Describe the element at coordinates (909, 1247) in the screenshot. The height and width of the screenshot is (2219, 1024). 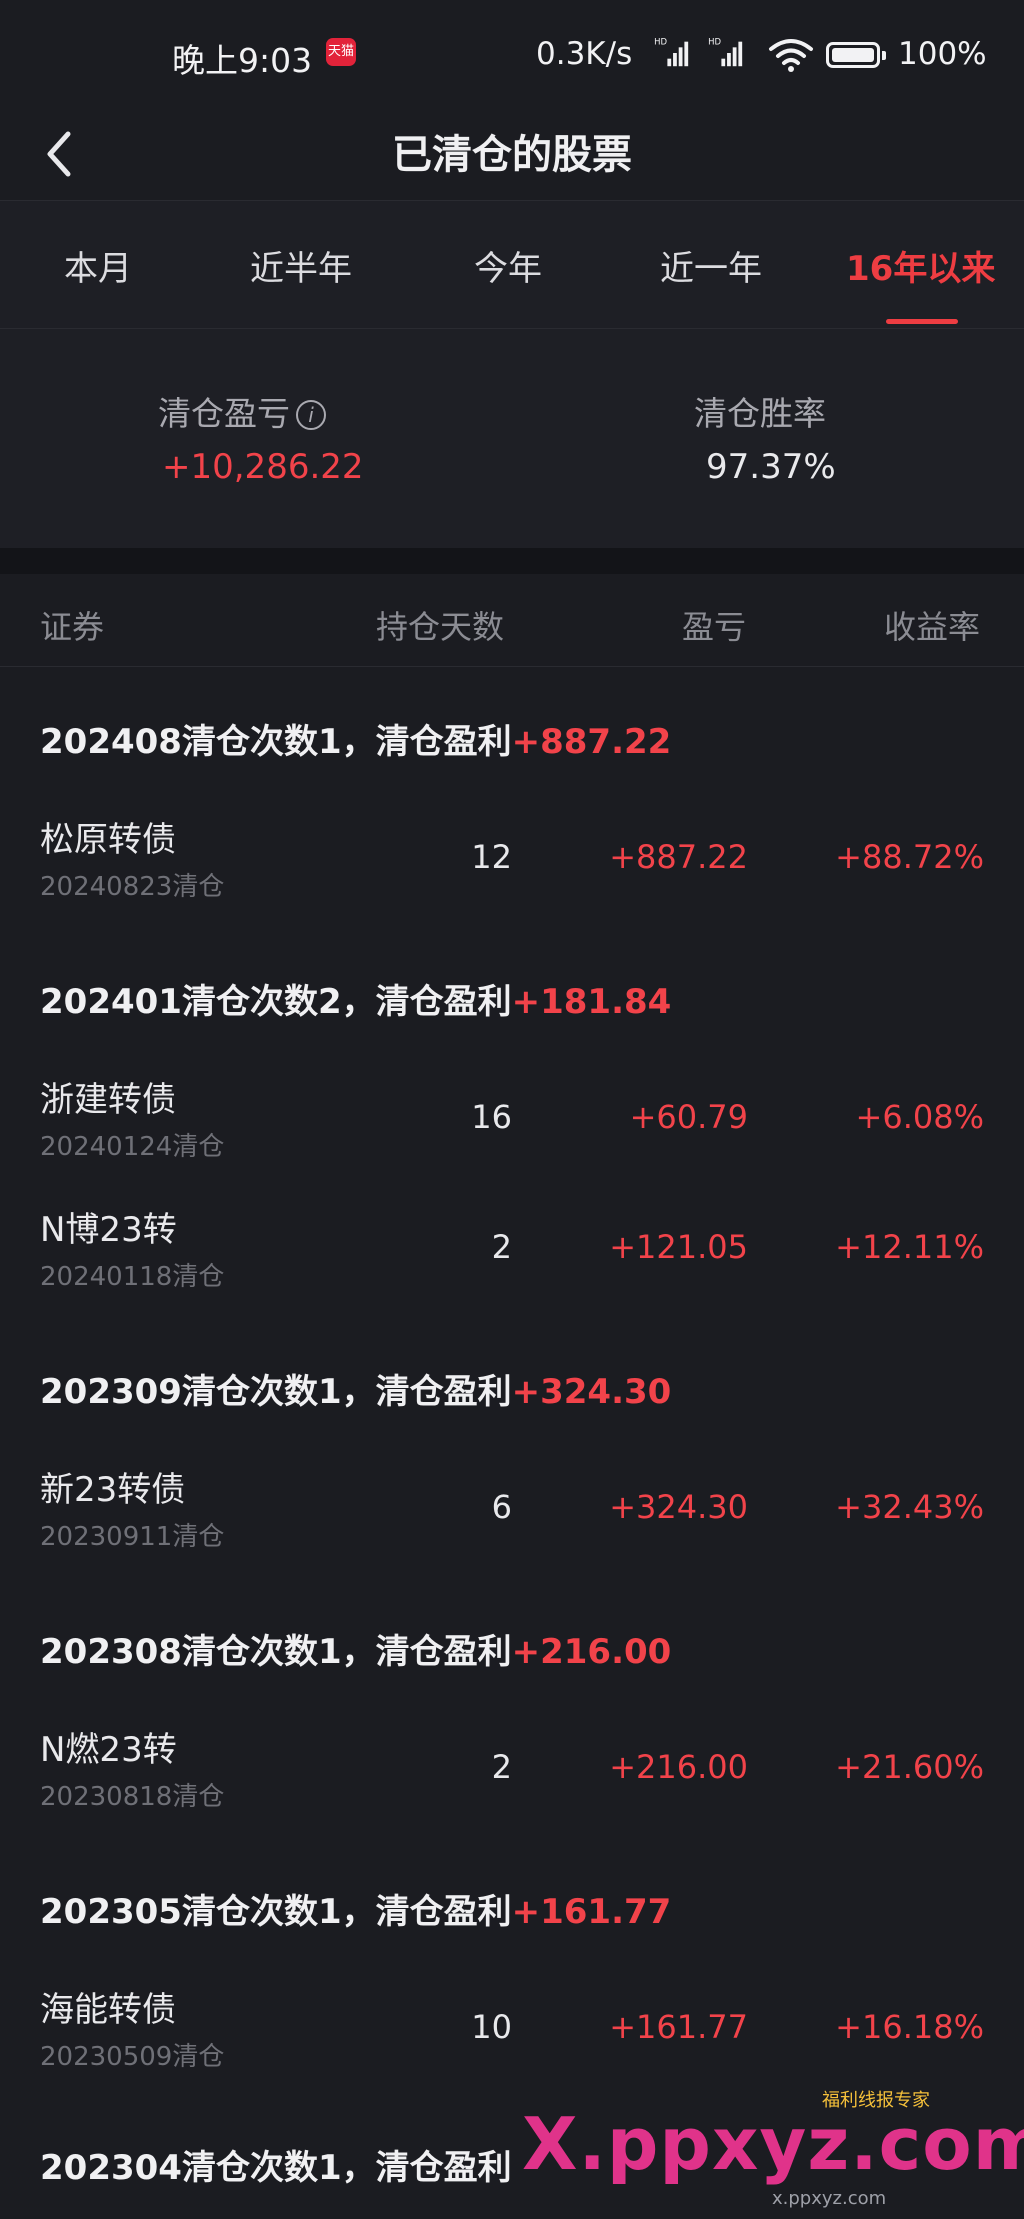
I see `return-rate: +12.11%` at that location.